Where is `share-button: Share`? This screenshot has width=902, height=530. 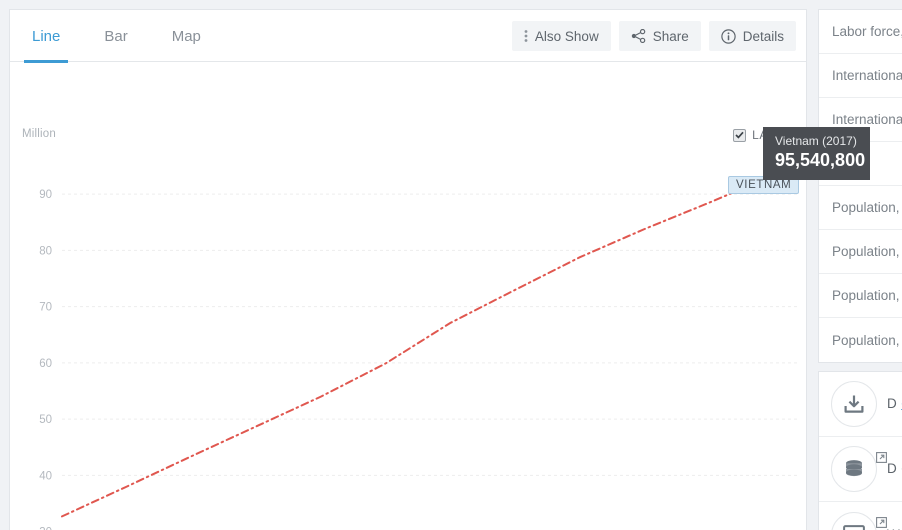 share-button: Share is located at coordinates (659, 36).